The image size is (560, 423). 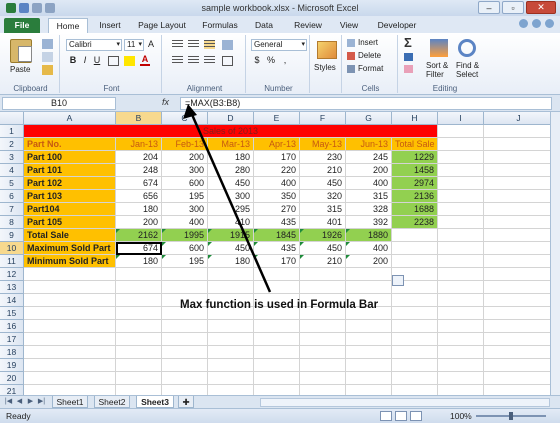 What do you see at coordinates (549, 23) in the screenshot?
I see `window-restore-icon` at bounding box center [549, 23].